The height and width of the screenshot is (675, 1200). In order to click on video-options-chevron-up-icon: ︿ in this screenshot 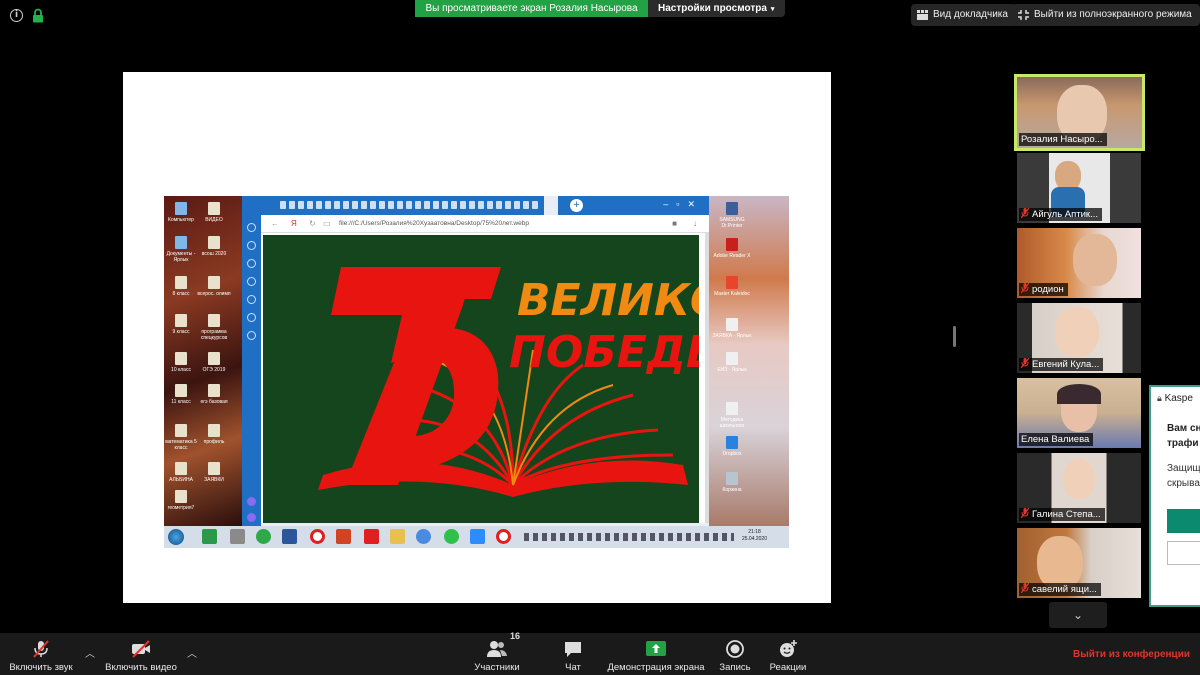, I will do `click(192, 652)`.